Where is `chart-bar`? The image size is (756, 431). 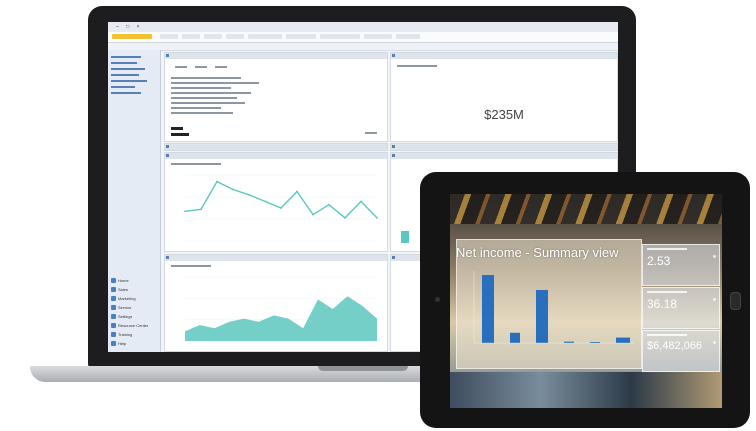
chart-bar is located at coordinates (405, 237).